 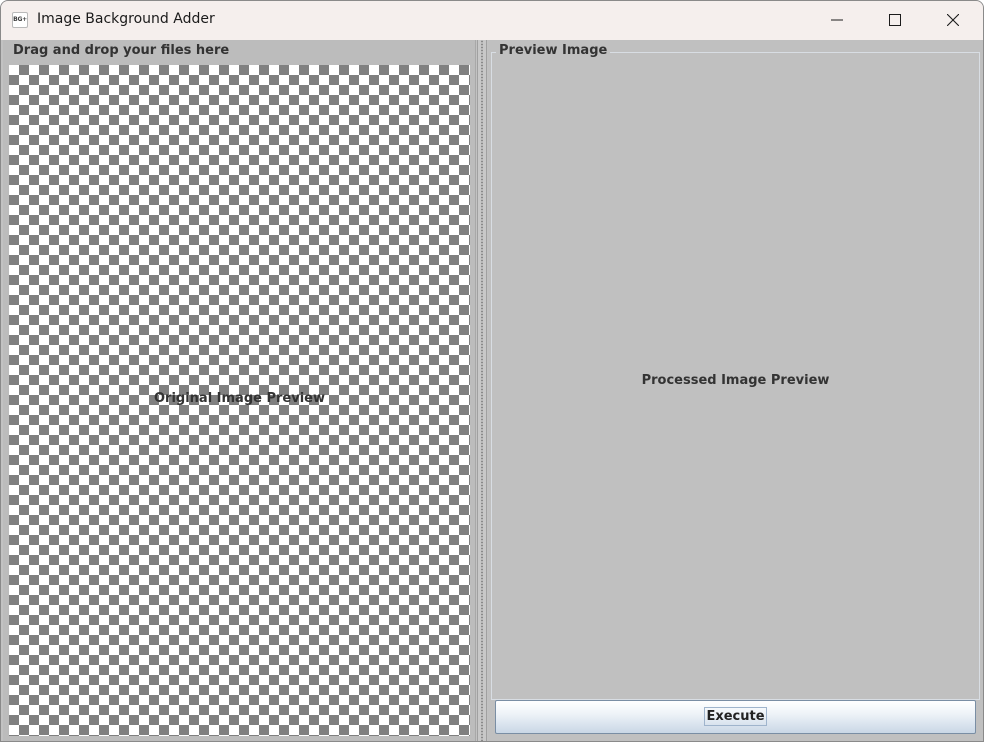 I want to click on execute-button-label: Execute, so click(x=735, y=716).